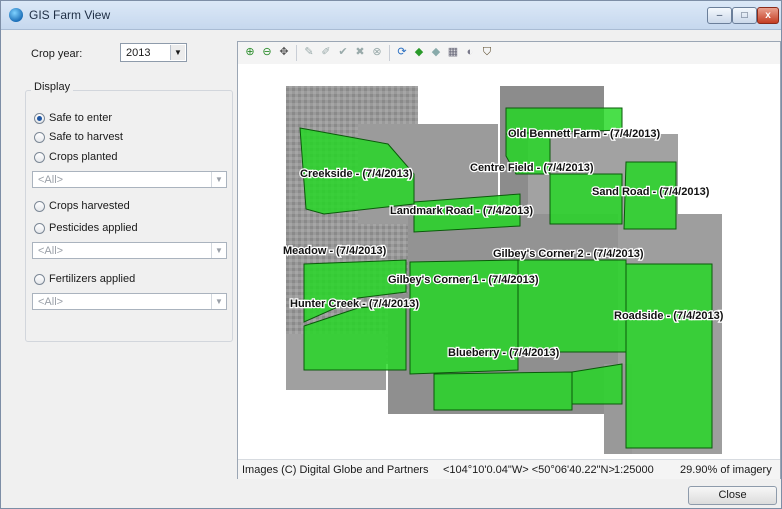  What do you see at coordinates (509, 53) in the screenshot?
I see `map-toolbar: ⊕ ⊖ ✥ ✎ ✐ ✔ ✖ ⊗ ⟳ ◆ ◆ ▦ ◐ ⛉` at bounding box center [509, 53].